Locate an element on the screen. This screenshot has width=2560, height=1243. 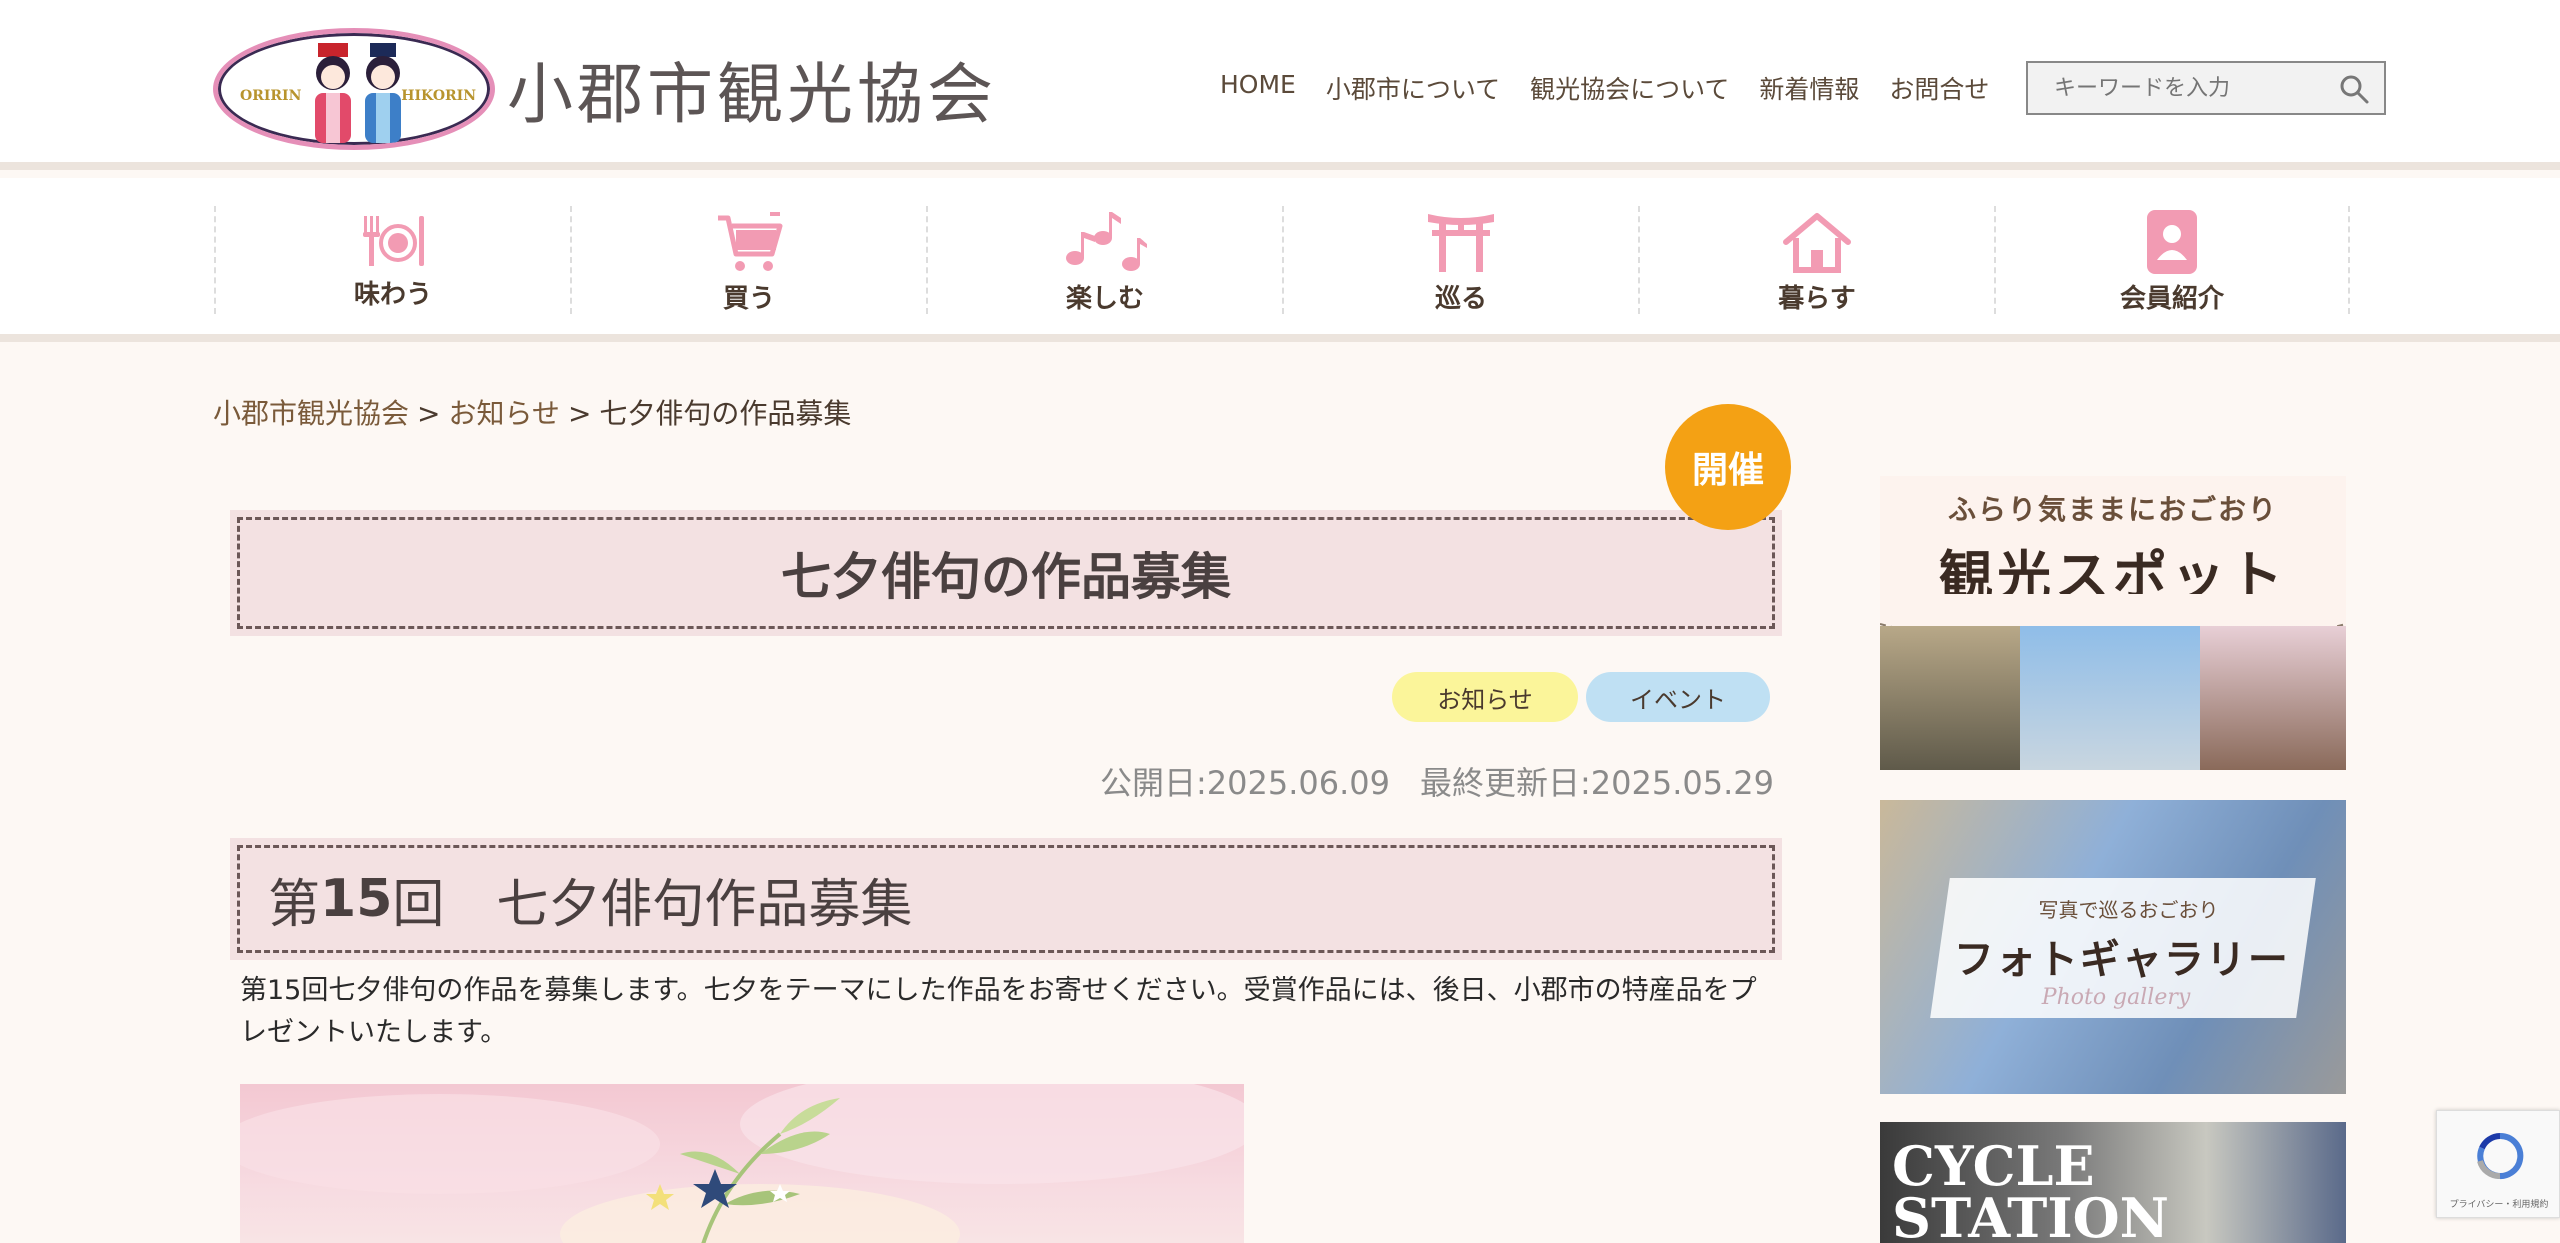
section-heading: 第 15 回 七夕俳句作品募集 is located at coordinates (1006, 899).